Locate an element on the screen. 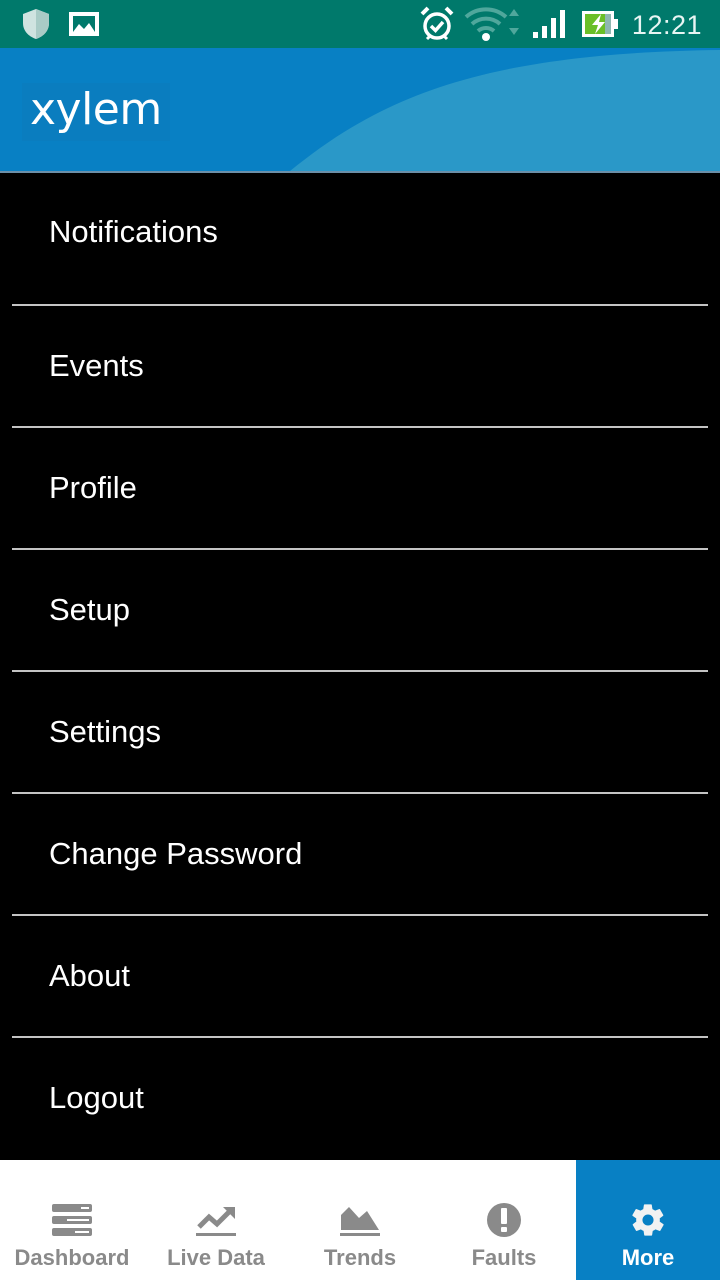 This screenshot has height=1280, width=720. alert-circle-icon is located at coordinates (504, 1220).